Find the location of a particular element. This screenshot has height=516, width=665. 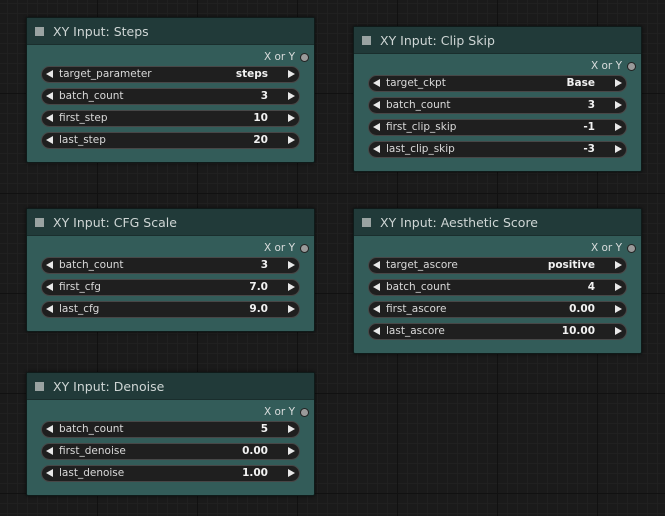

widget-value: positive is located at coordinates (571, 265).